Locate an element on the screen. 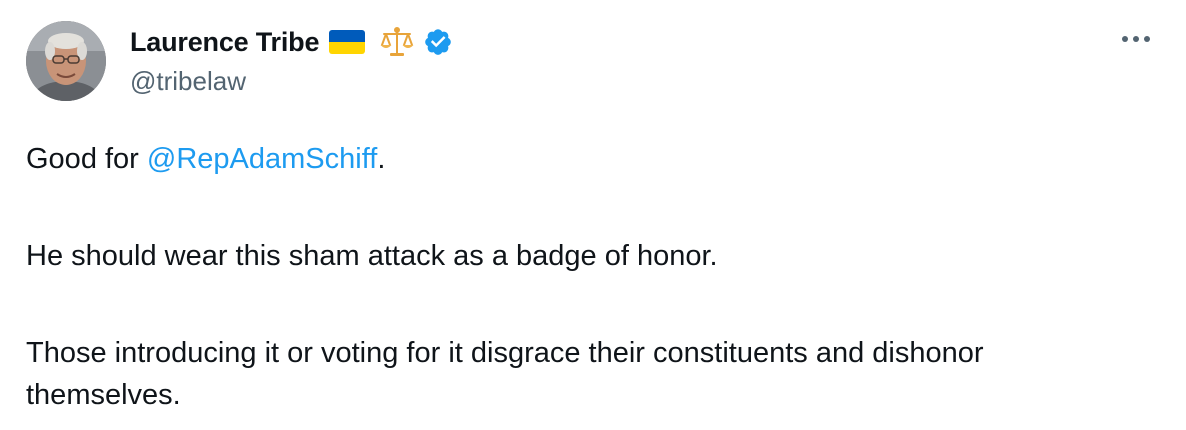  mention-link: @RepAdamSchiff is located at coordinates (262, 159).